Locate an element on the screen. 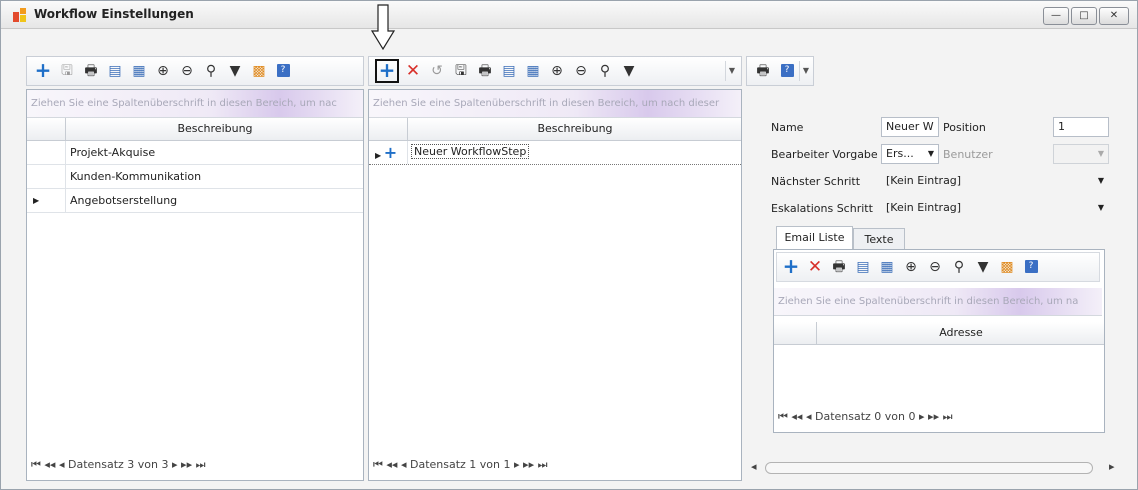  table-row-selected: ▶ Angebotserstellung is located at coordinates (195, 201).